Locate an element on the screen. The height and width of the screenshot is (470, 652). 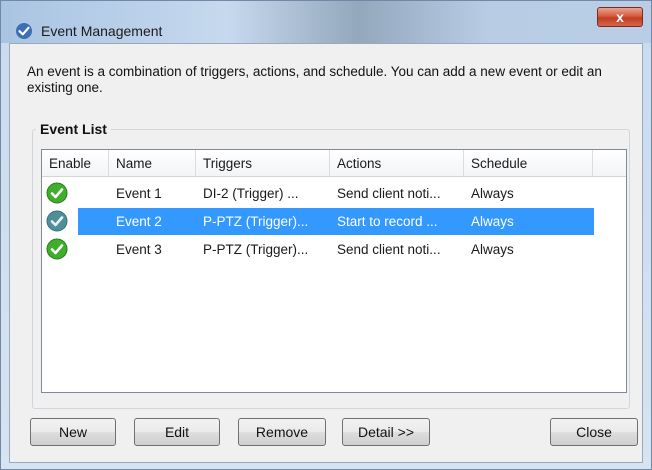
event-list-title: Event List is located at coordinates (73, 129).